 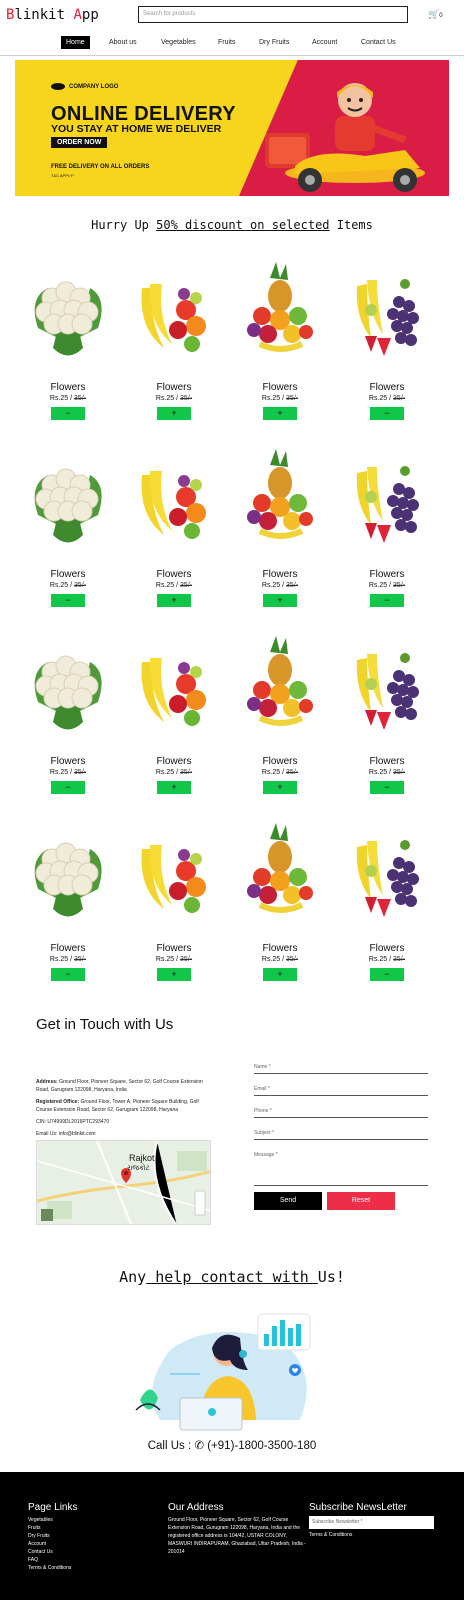 What do you see at coordinates (178, 42) in the screenshot?
I see `nav-vegetables: Vegetables` at bounding box center [178, 42].